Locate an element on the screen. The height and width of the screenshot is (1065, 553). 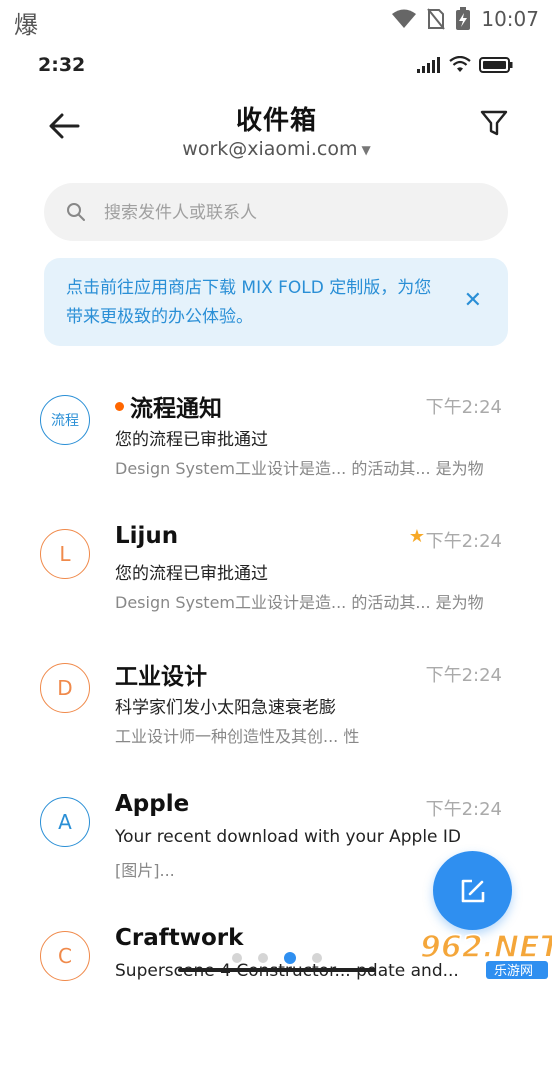
no-sim-icon is located at coordinates (436, 19).